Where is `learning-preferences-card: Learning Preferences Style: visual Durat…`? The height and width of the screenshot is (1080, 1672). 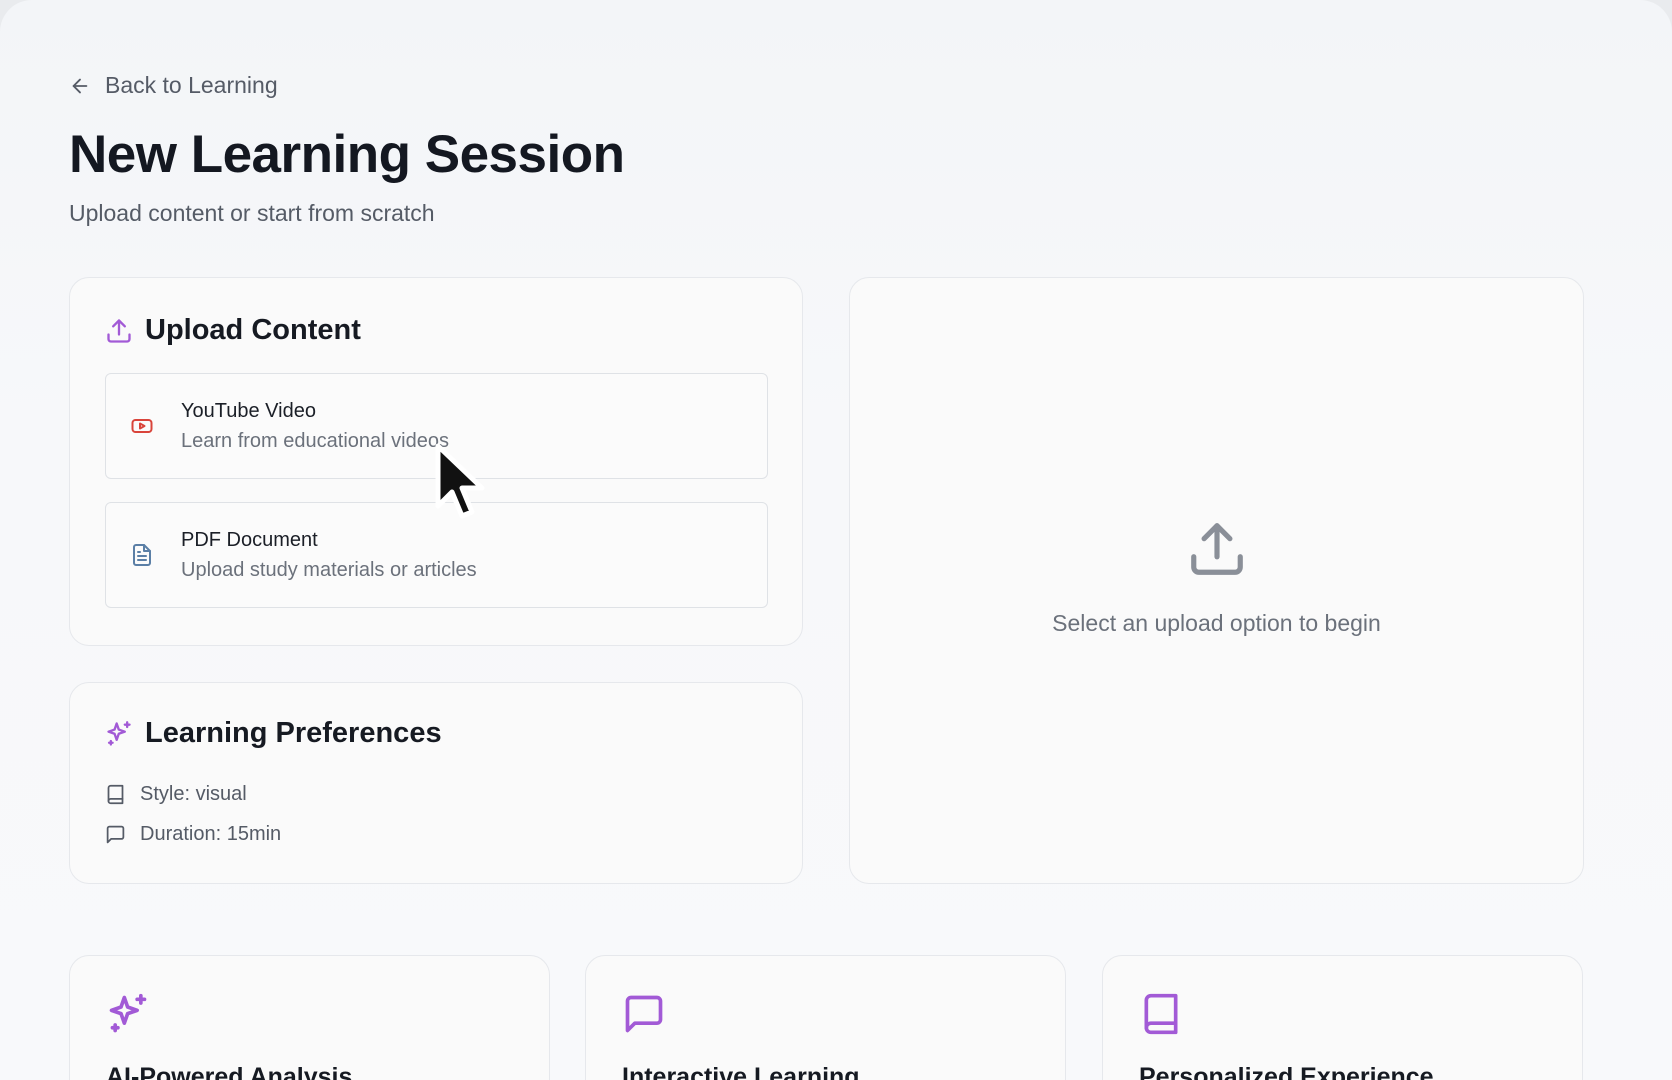 learning-preferences-card: Learning Preferences Style: visual Durat… is located at coordinates (436, 783).